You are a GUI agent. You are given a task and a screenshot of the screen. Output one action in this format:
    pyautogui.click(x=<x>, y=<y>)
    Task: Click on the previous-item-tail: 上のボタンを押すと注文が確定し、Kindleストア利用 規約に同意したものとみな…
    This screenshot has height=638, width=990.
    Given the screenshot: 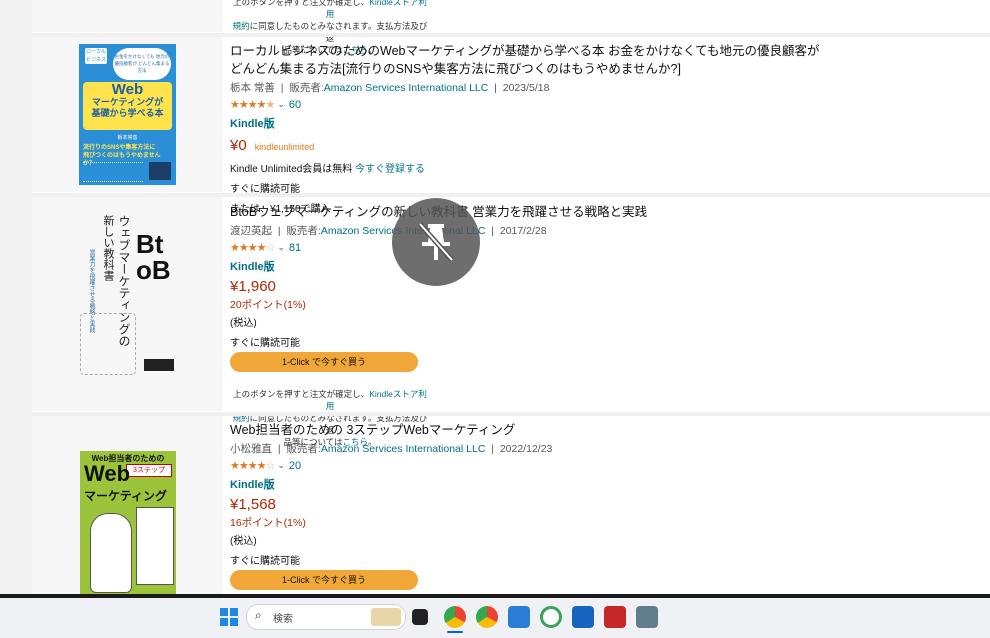 What is the action you would take?
    pyautogui.click(x=511, y=27)
    